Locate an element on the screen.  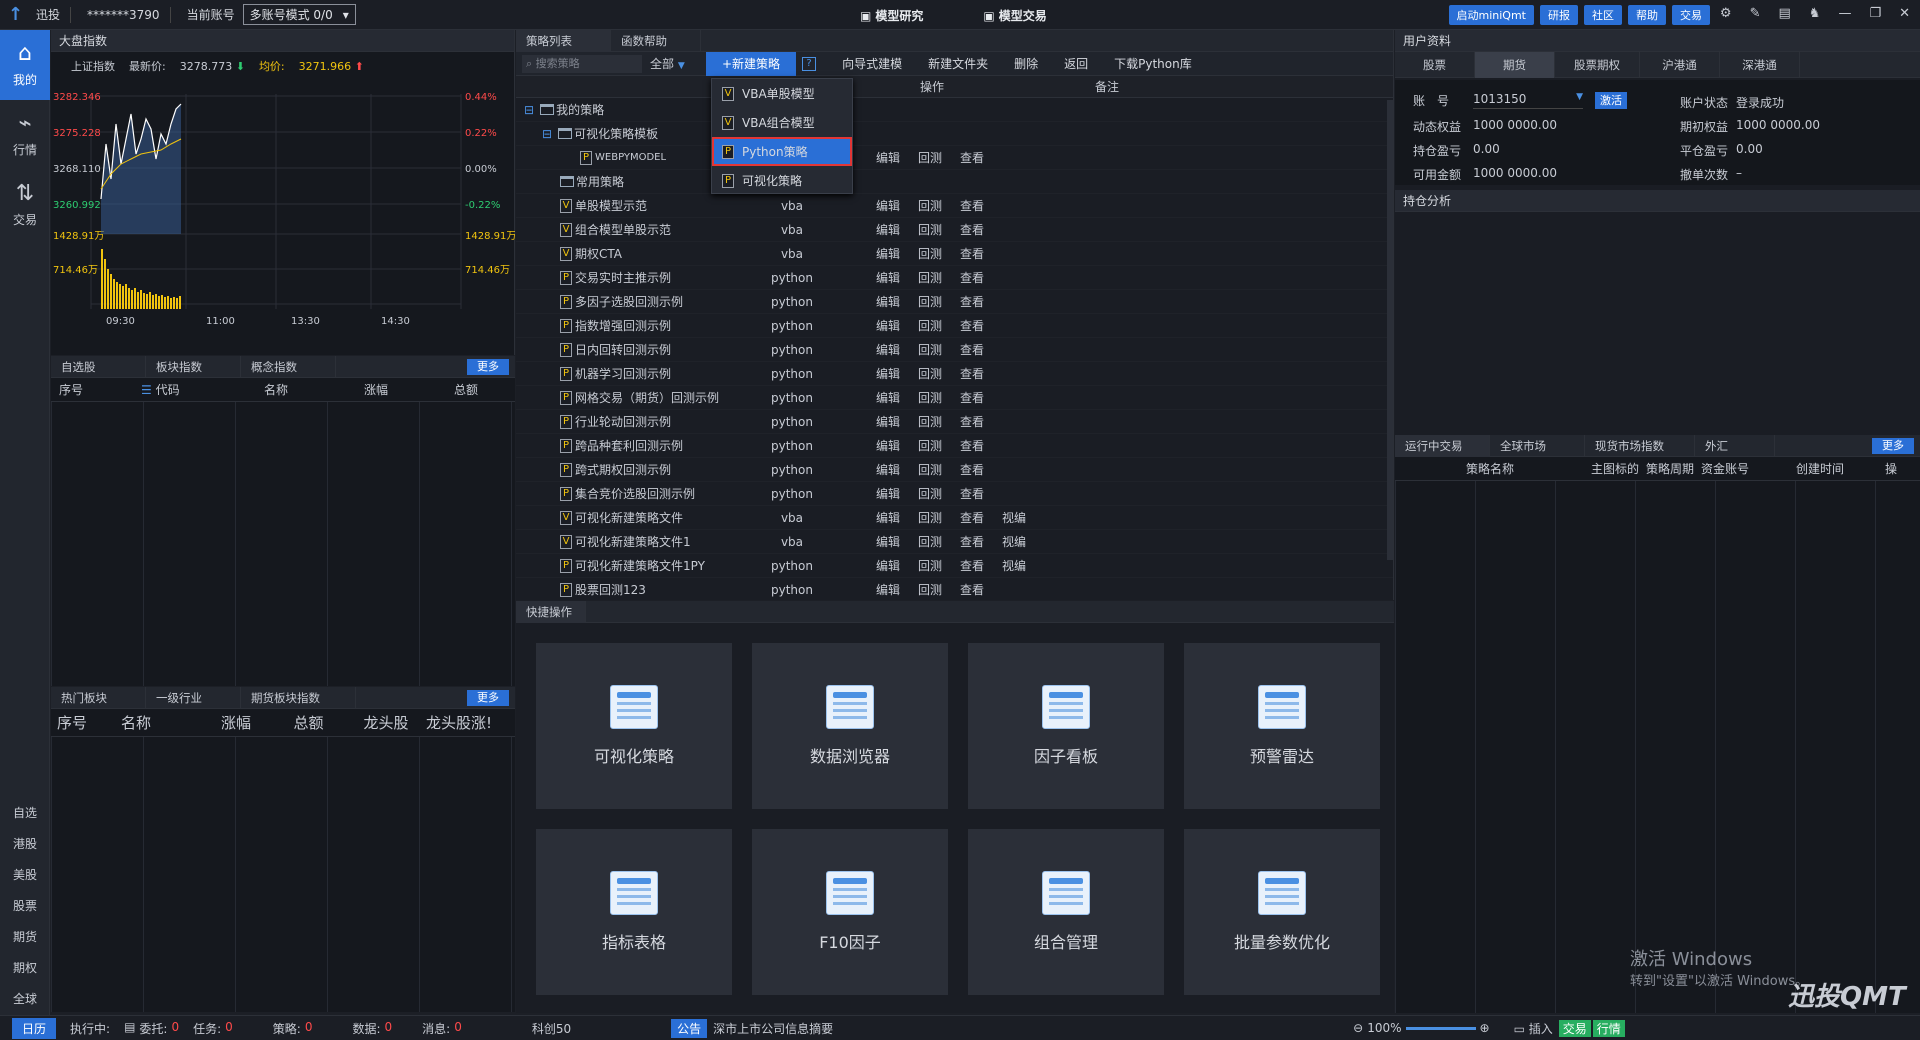
gear-icon: ⚙ is located at coordinates (1726, 13).